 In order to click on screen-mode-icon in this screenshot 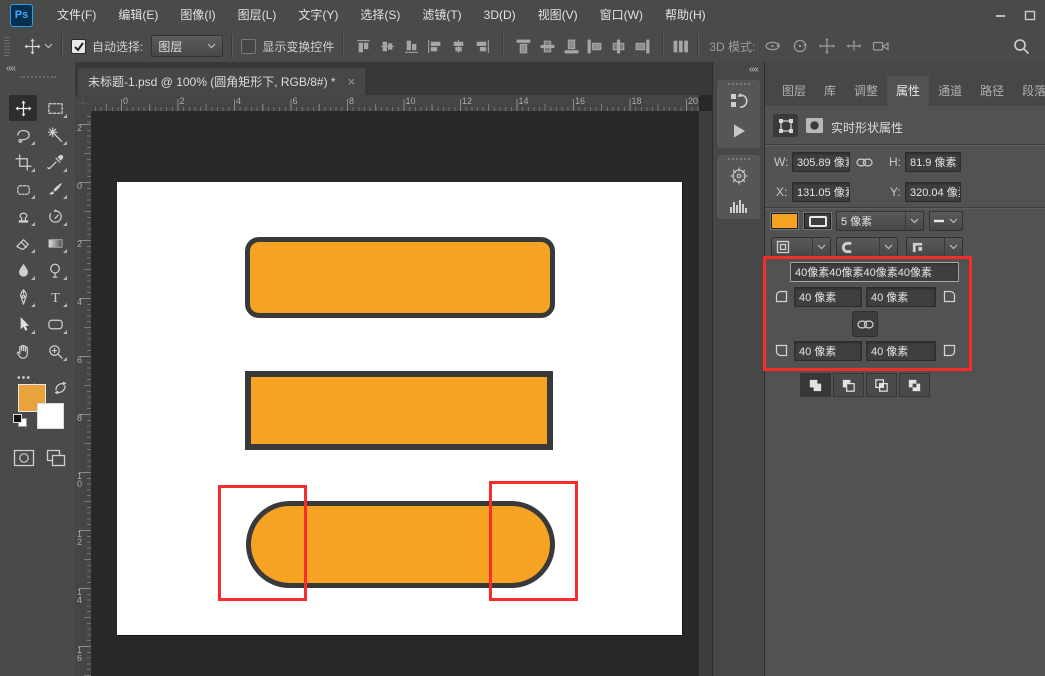, I will do `click(56, 458)`.